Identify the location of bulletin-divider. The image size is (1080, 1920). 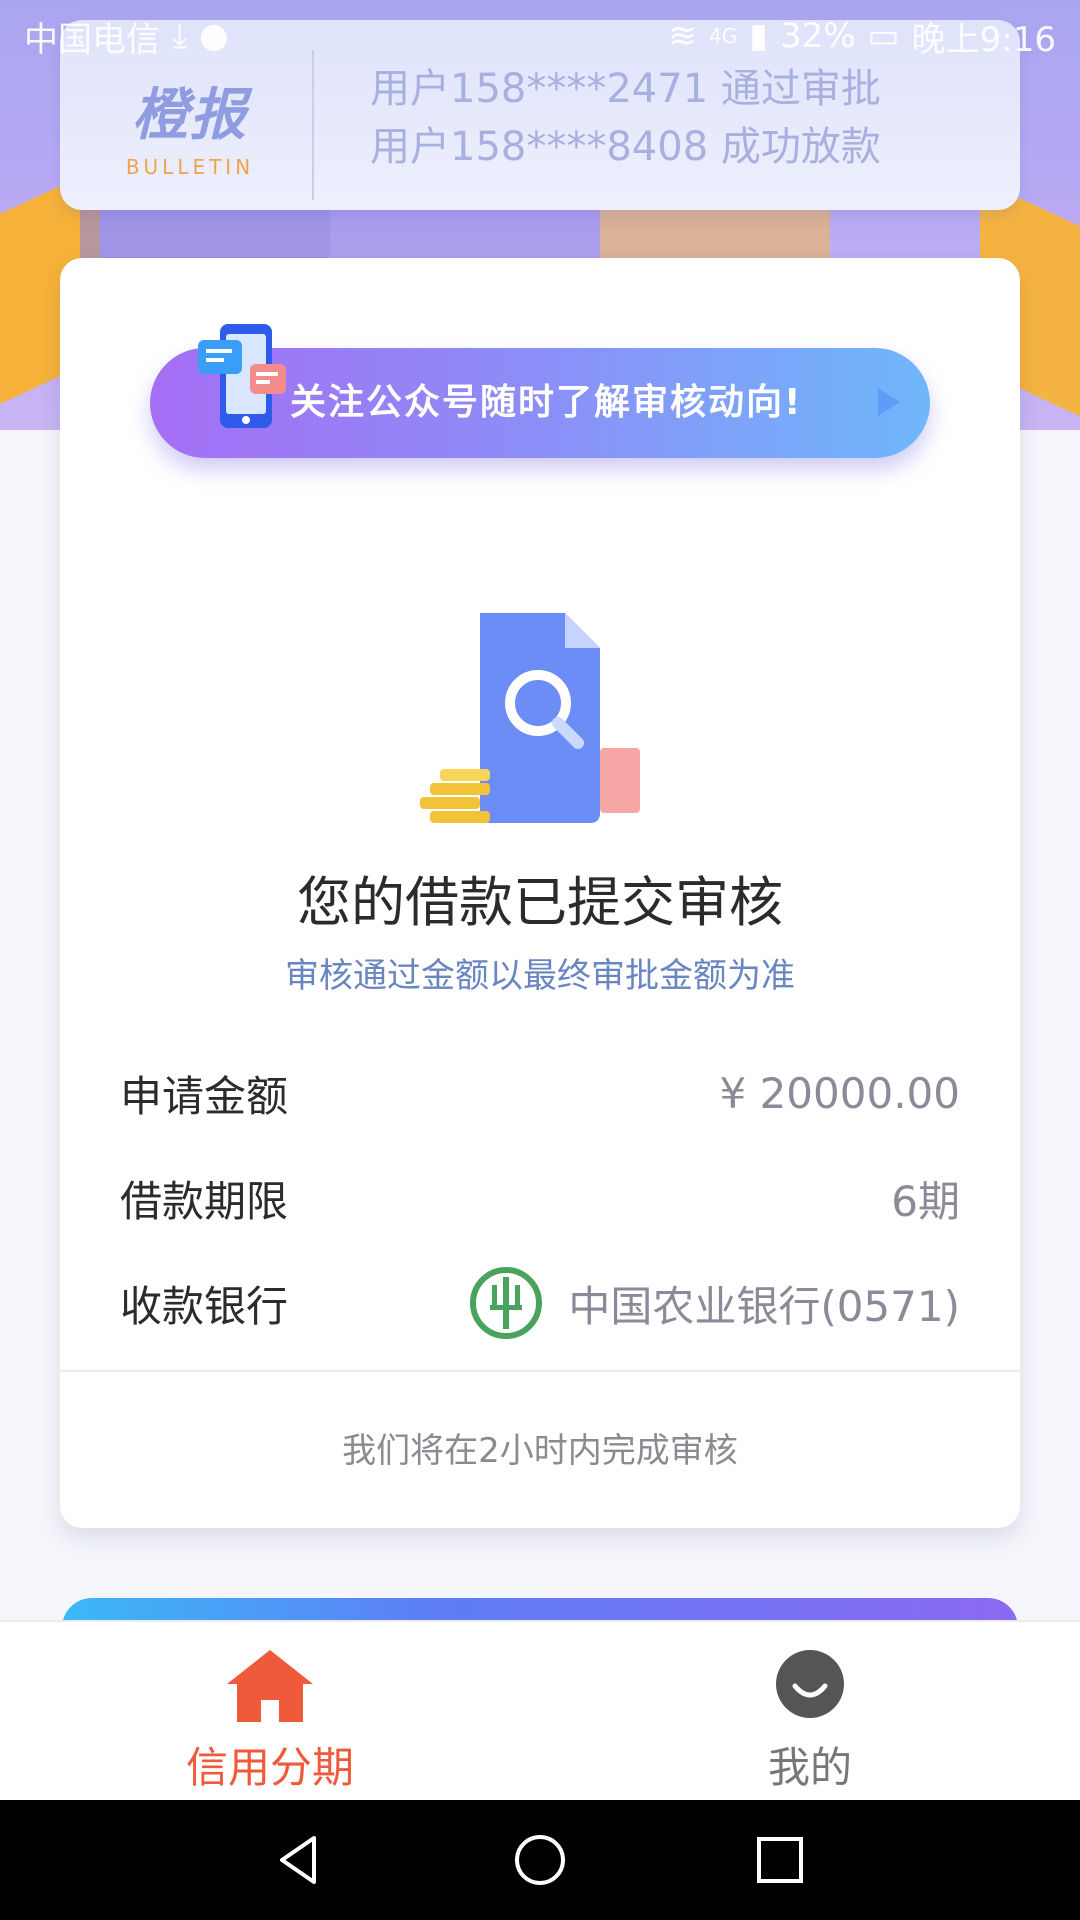
(313, 125).